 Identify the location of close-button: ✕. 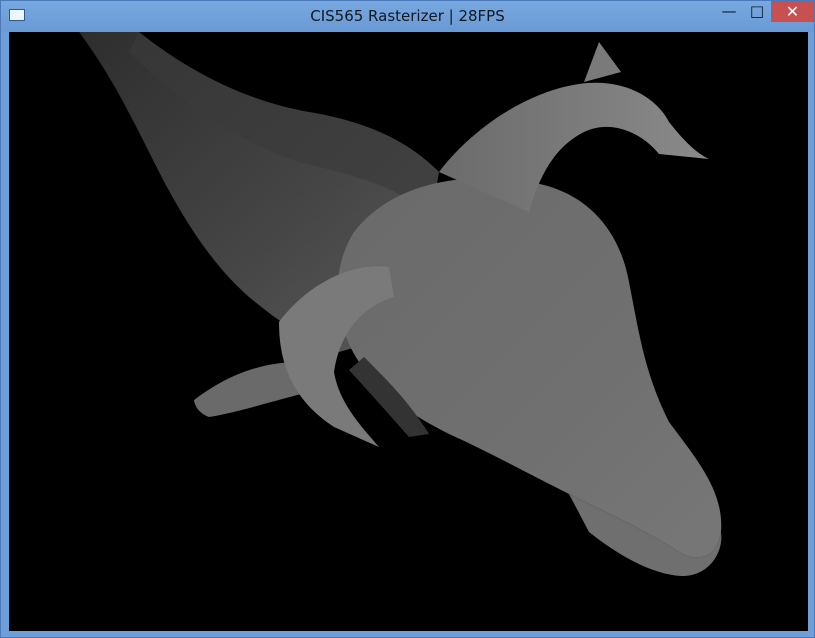
(792, 11).